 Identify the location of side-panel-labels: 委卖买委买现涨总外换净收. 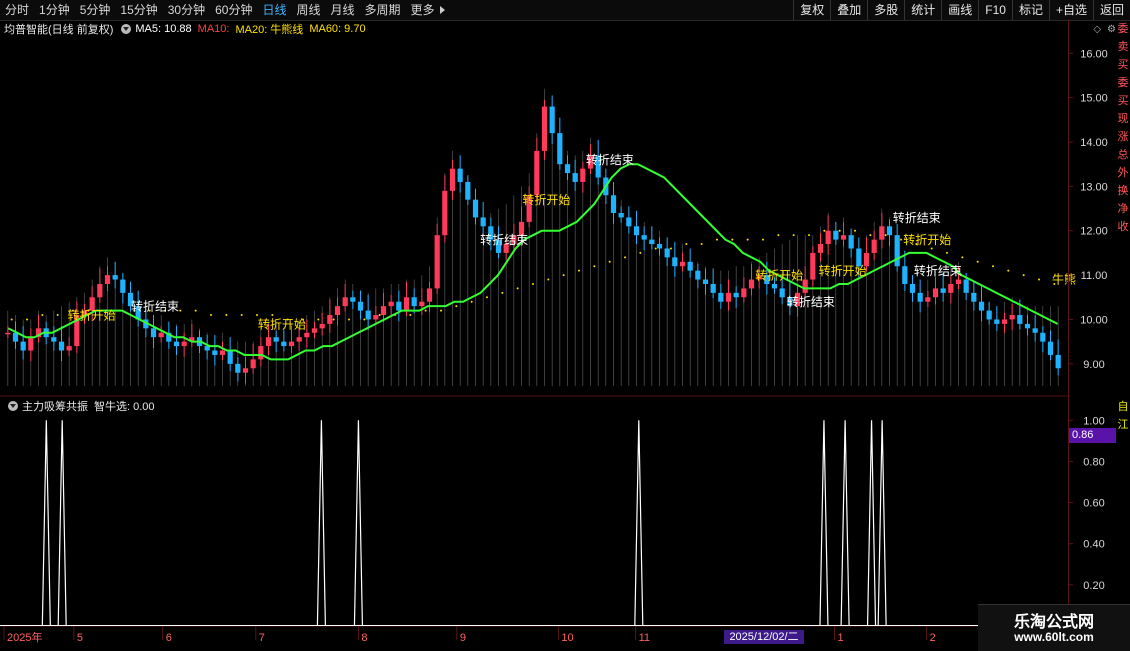
(1123, 210).